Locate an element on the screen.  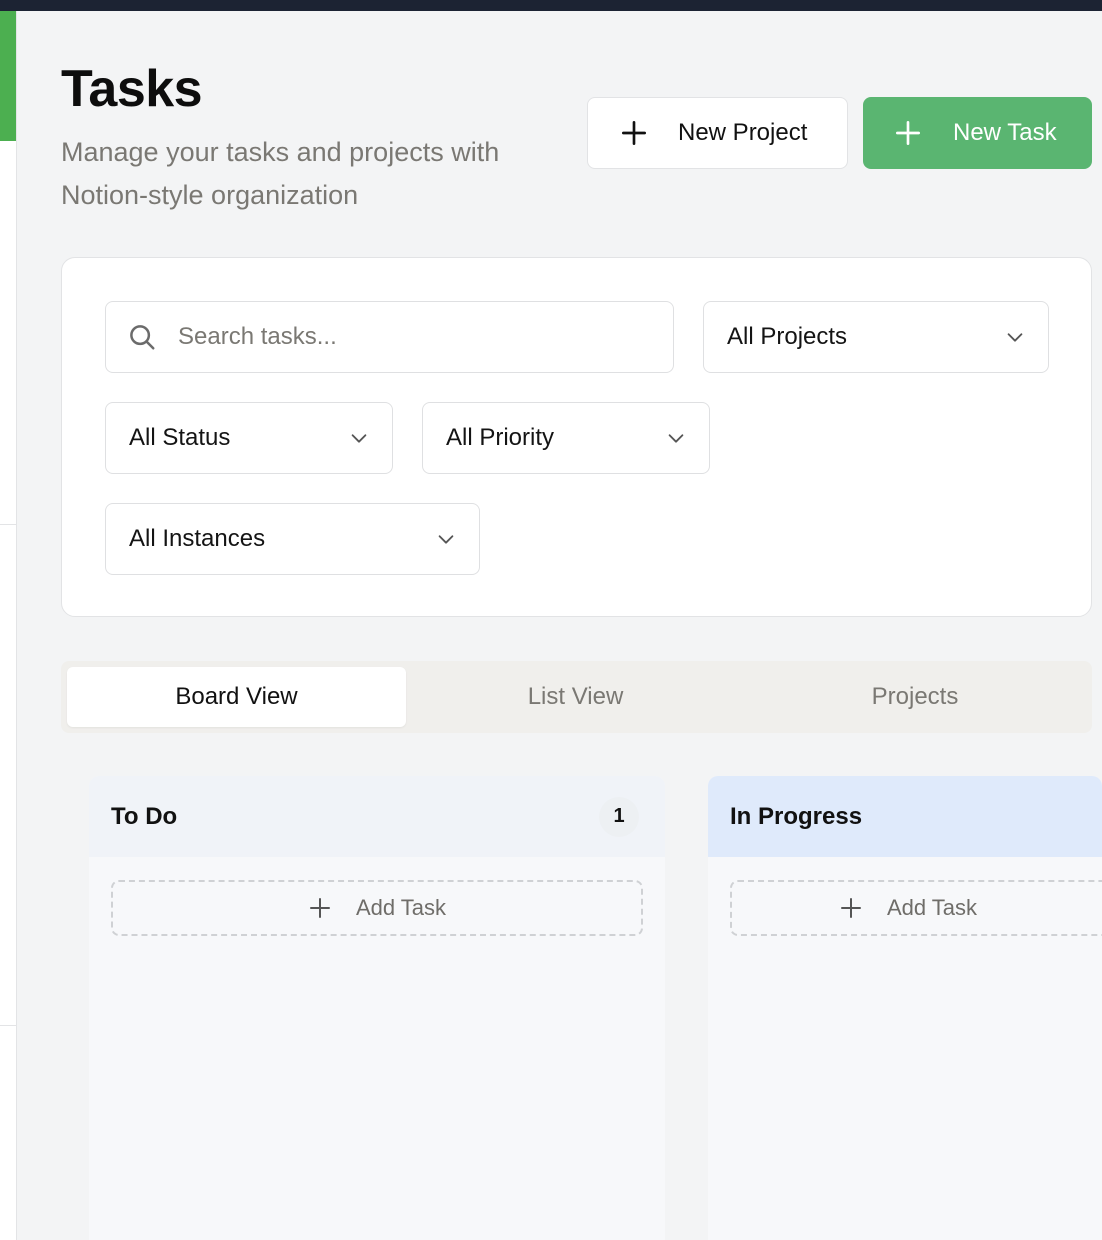
view-tabs: Board View List View Projects is located at coordinates (576, 697).